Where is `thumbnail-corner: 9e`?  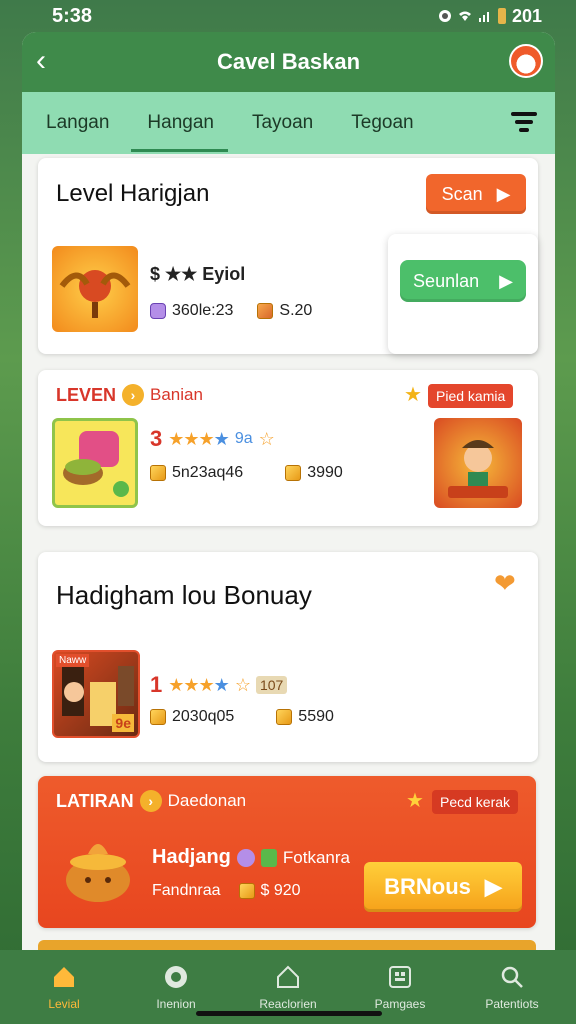 thumbnail-corner: 9e is located at coordinates (123, 723).